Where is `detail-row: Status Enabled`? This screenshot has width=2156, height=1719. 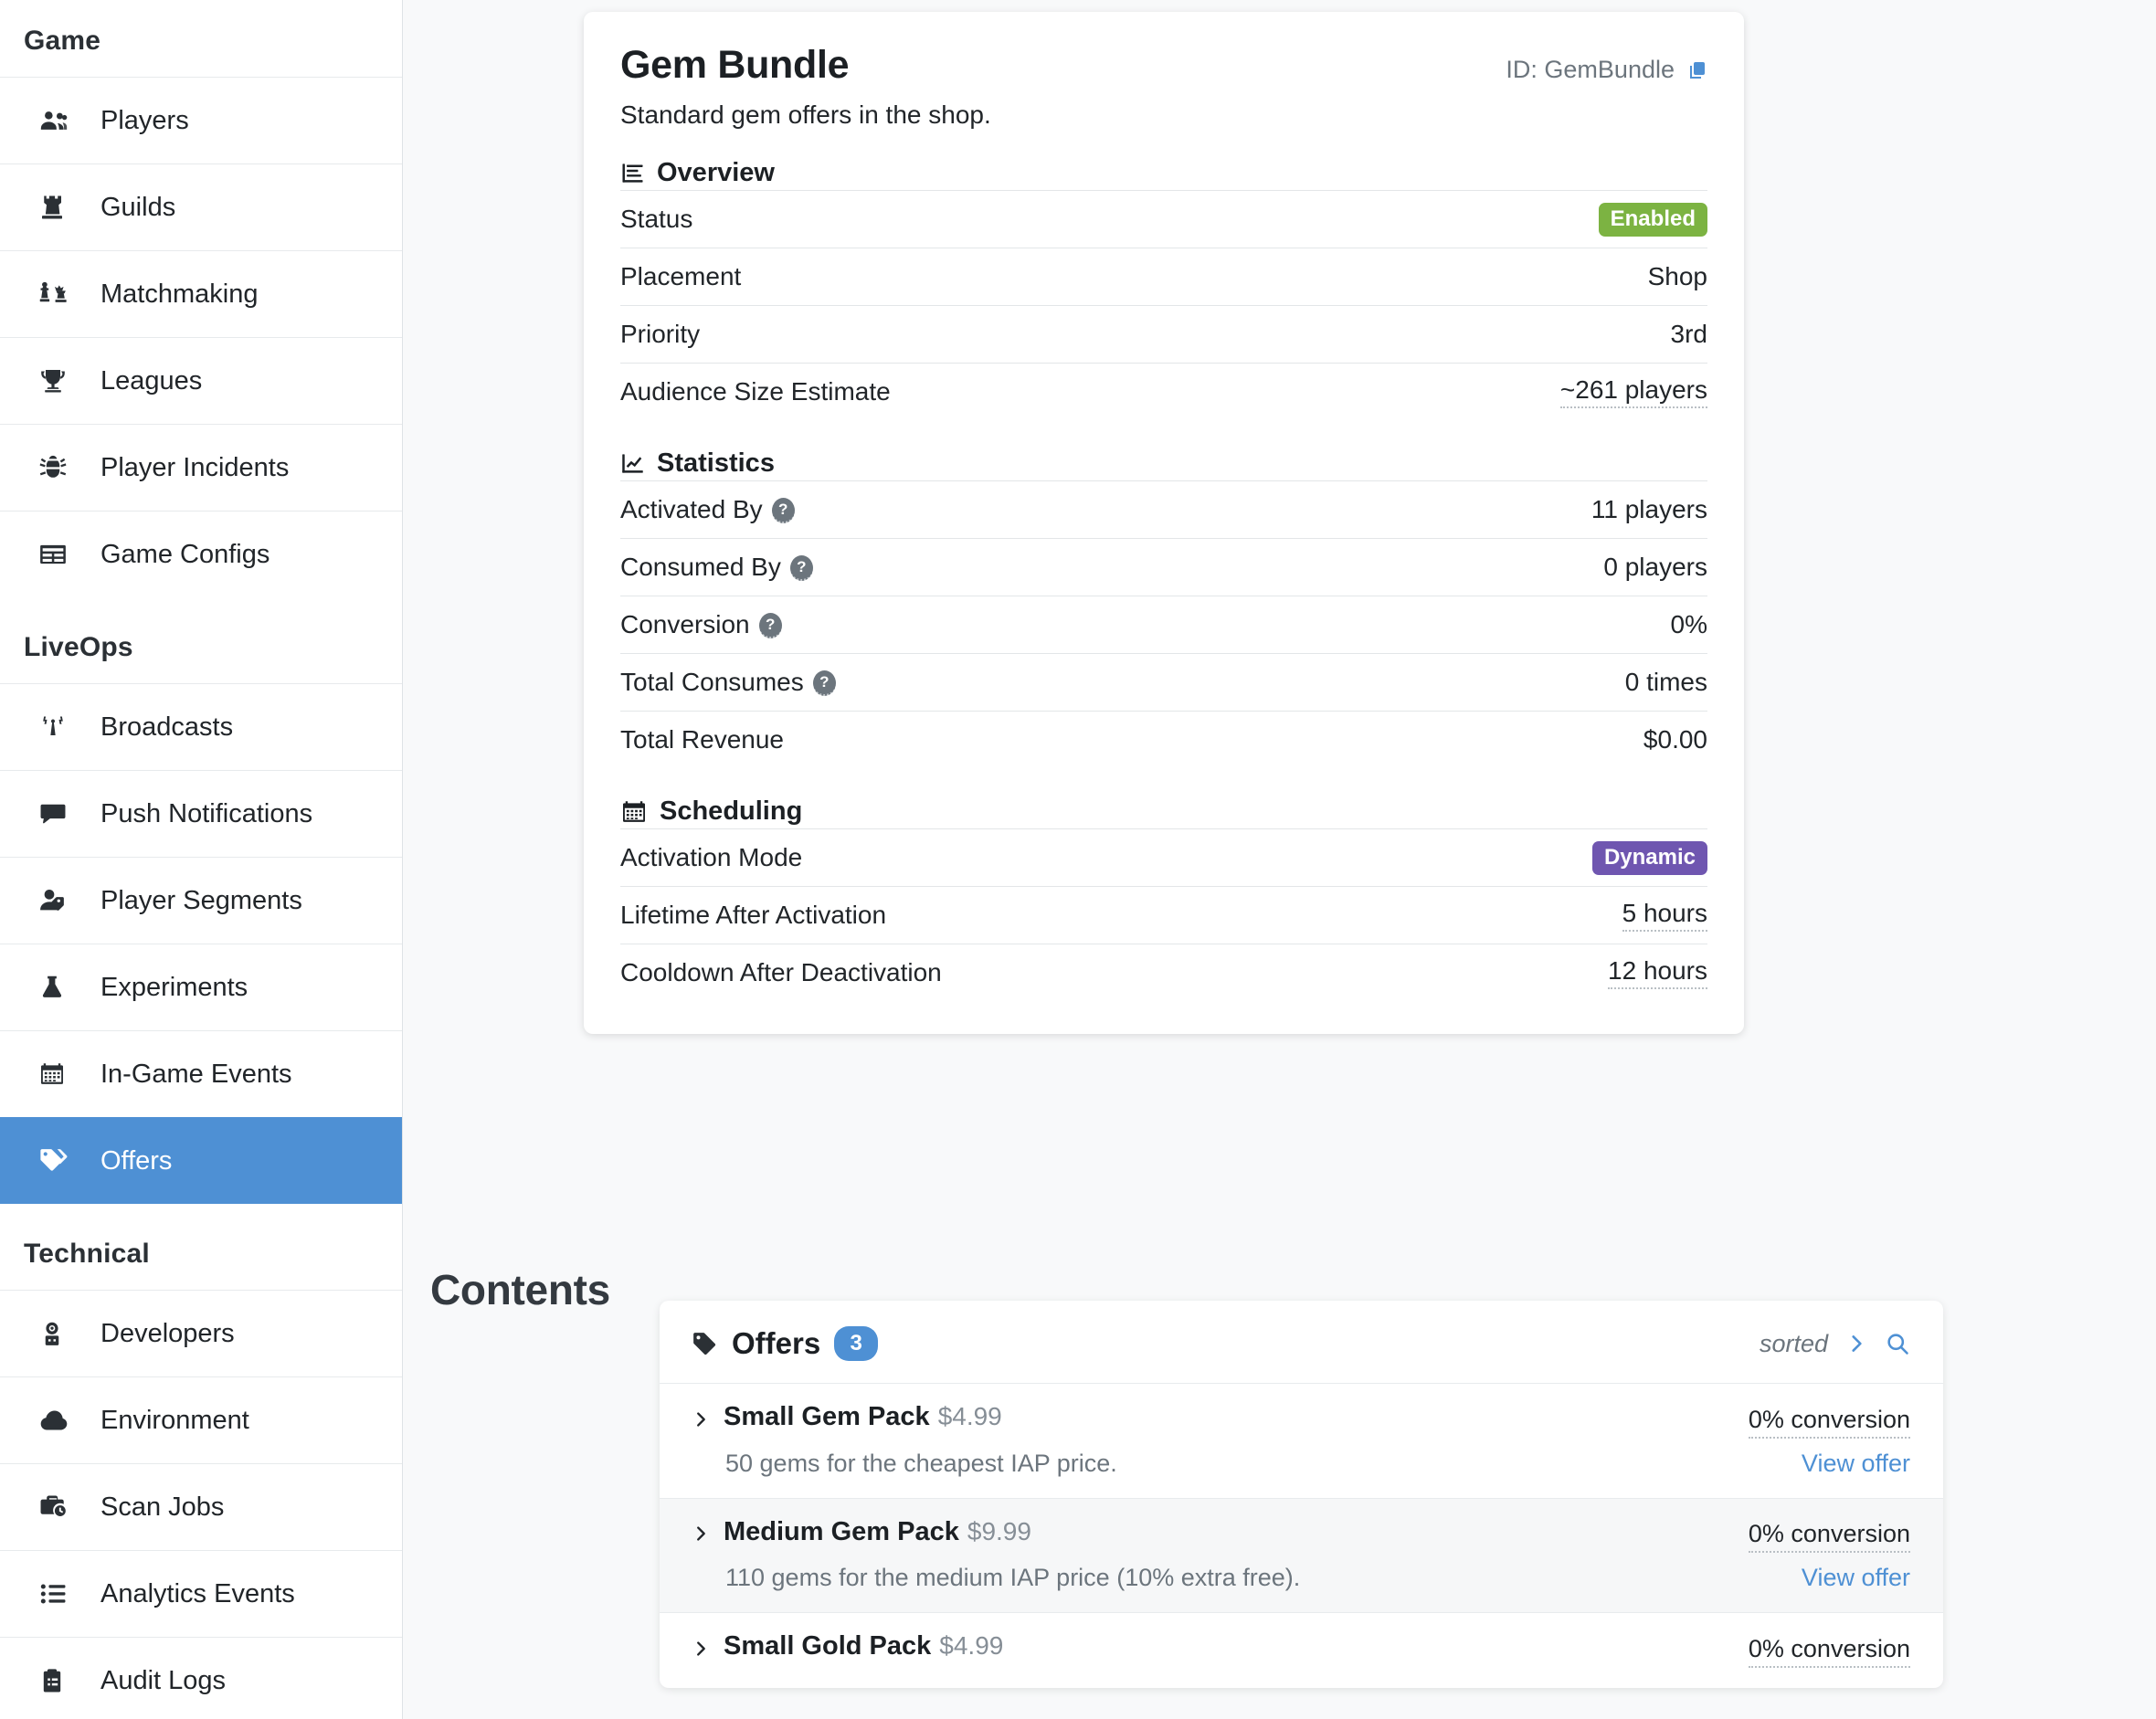
detail-row: Status Enabled is located at coordinates (1163, 219).